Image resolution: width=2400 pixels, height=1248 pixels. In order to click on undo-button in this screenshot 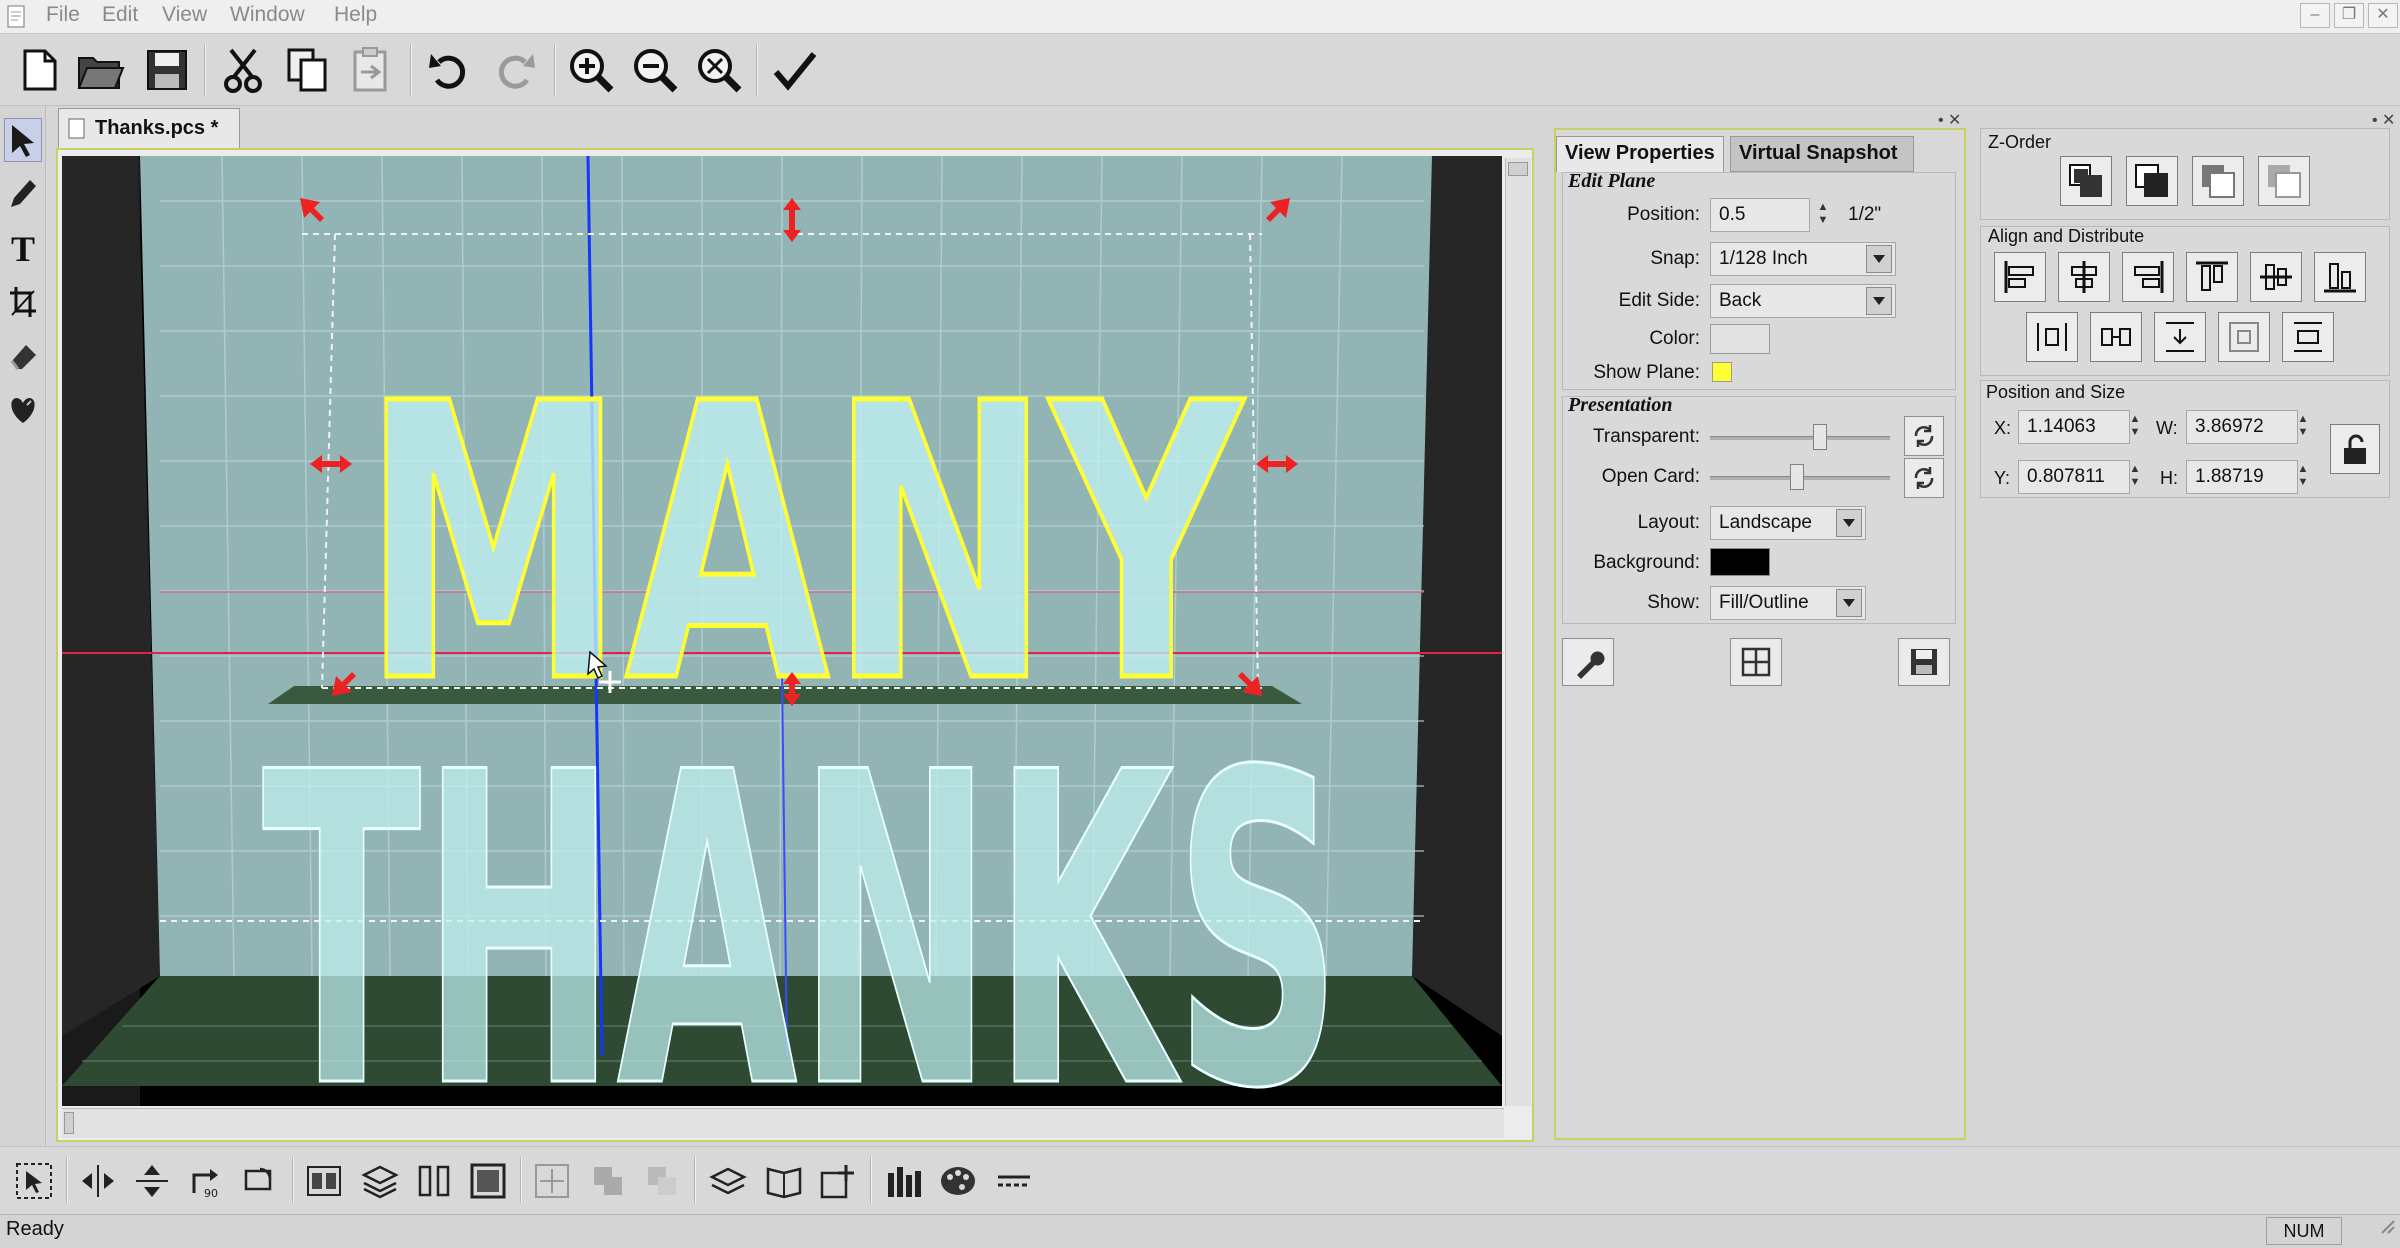, I will do `click(449, 70)`.